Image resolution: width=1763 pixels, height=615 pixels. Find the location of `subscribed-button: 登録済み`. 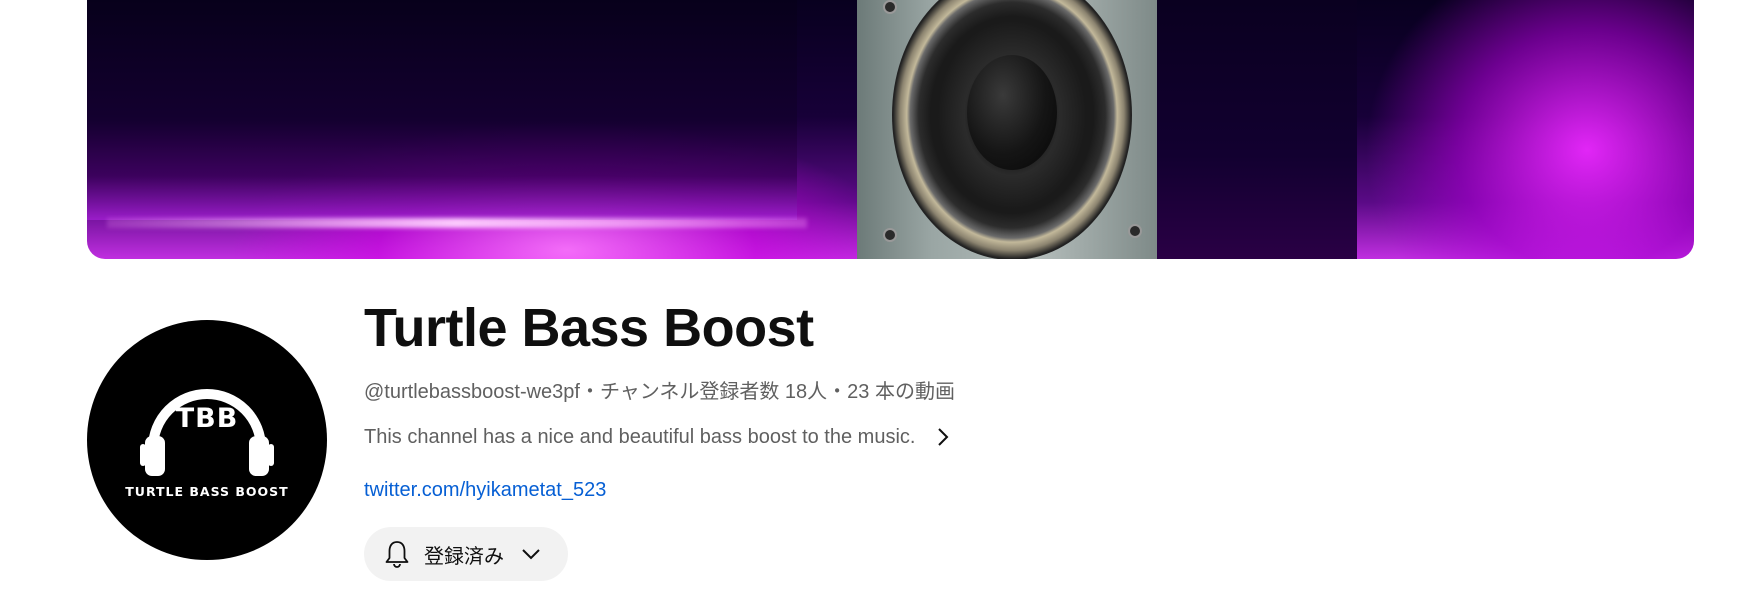

subscribed-button: 登録済み is located at coordinates (466, 554).